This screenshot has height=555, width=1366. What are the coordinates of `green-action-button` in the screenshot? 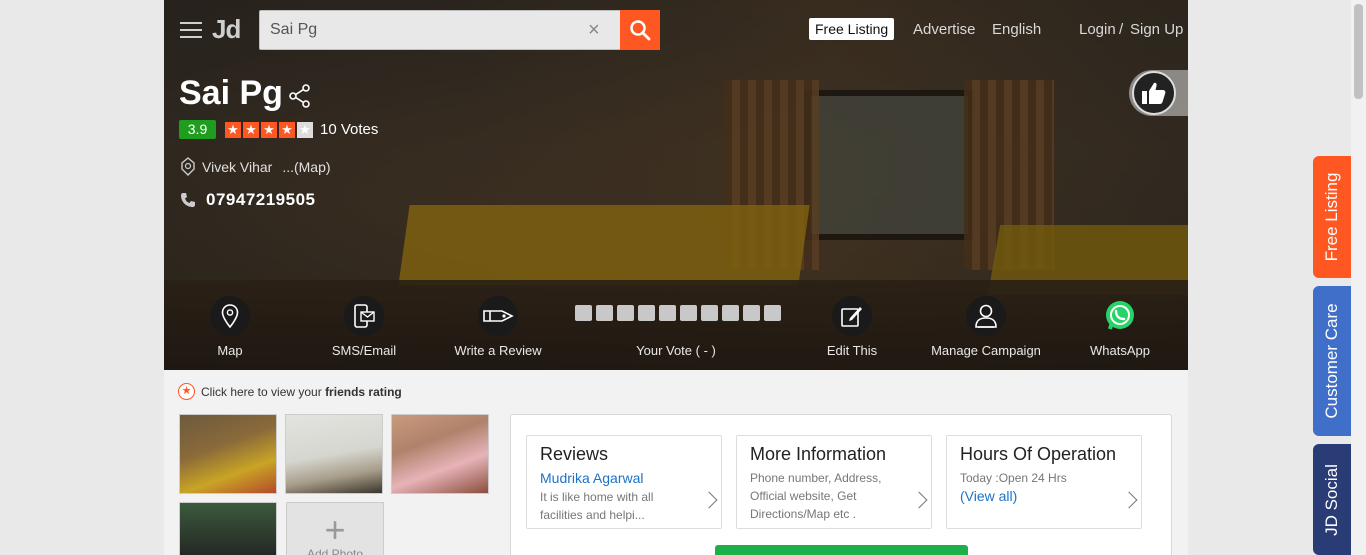 It's located at (841, 550).